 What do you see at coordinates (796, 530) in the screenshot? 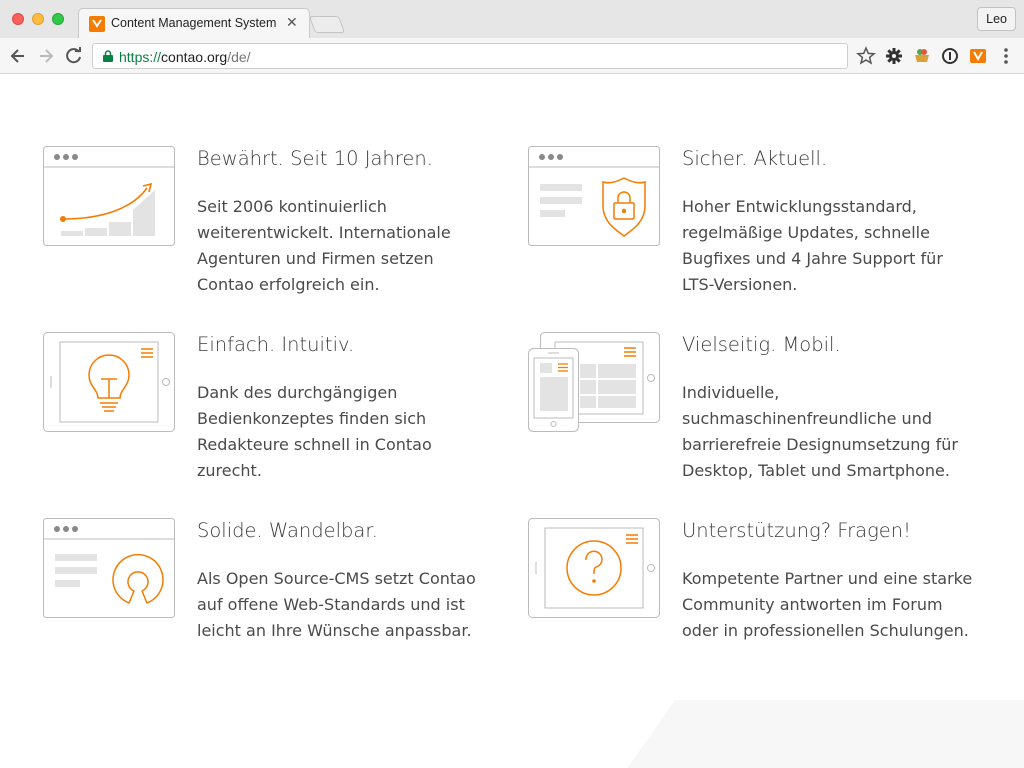
I see `feature-title: Unterstützung? Fragen!` at bounding box center [796, 530].